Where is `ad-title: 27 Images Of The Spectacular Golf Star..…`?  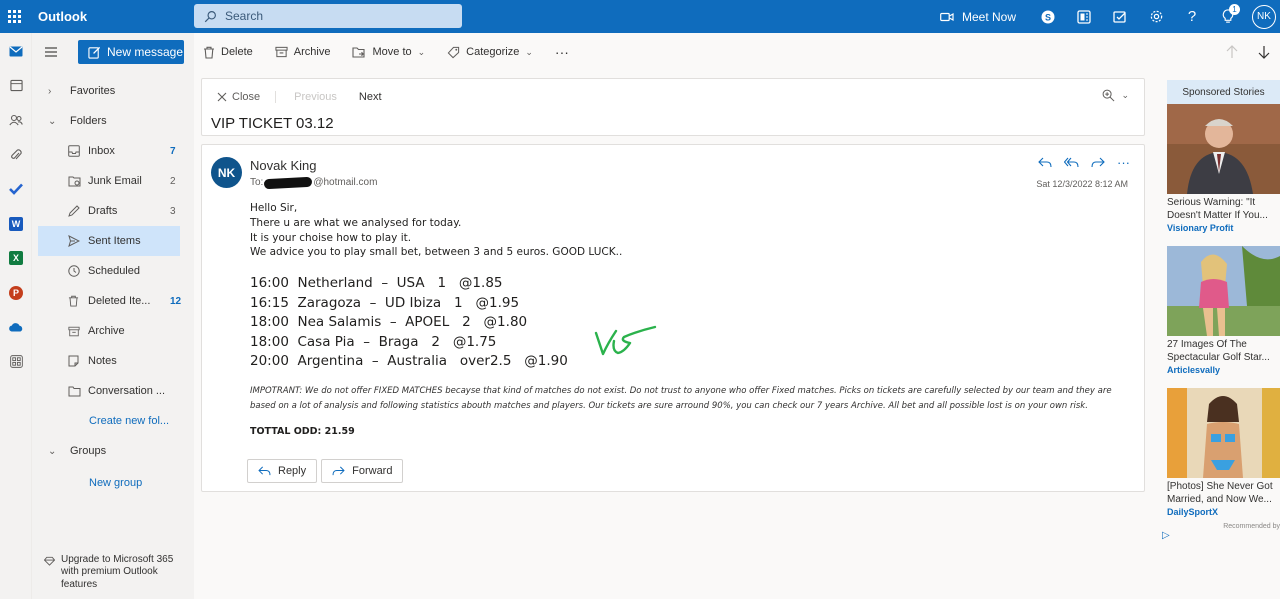 ad-title: 27 Images Of The Spectacular Golf Star..… is located at coordinates (1218, 351).